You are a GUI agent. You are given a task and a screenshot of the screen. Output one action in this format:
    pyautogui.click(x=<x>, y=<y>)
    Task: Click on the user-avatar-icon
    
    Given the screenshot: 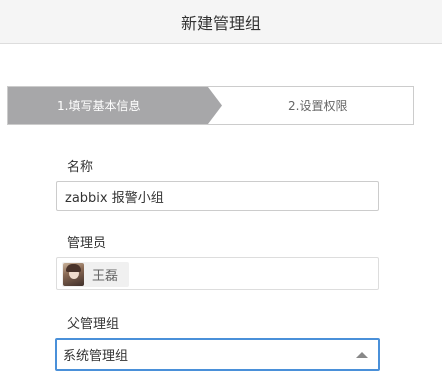 What is the action you would take?
    pyautogui.click(x=73, y=274)
    